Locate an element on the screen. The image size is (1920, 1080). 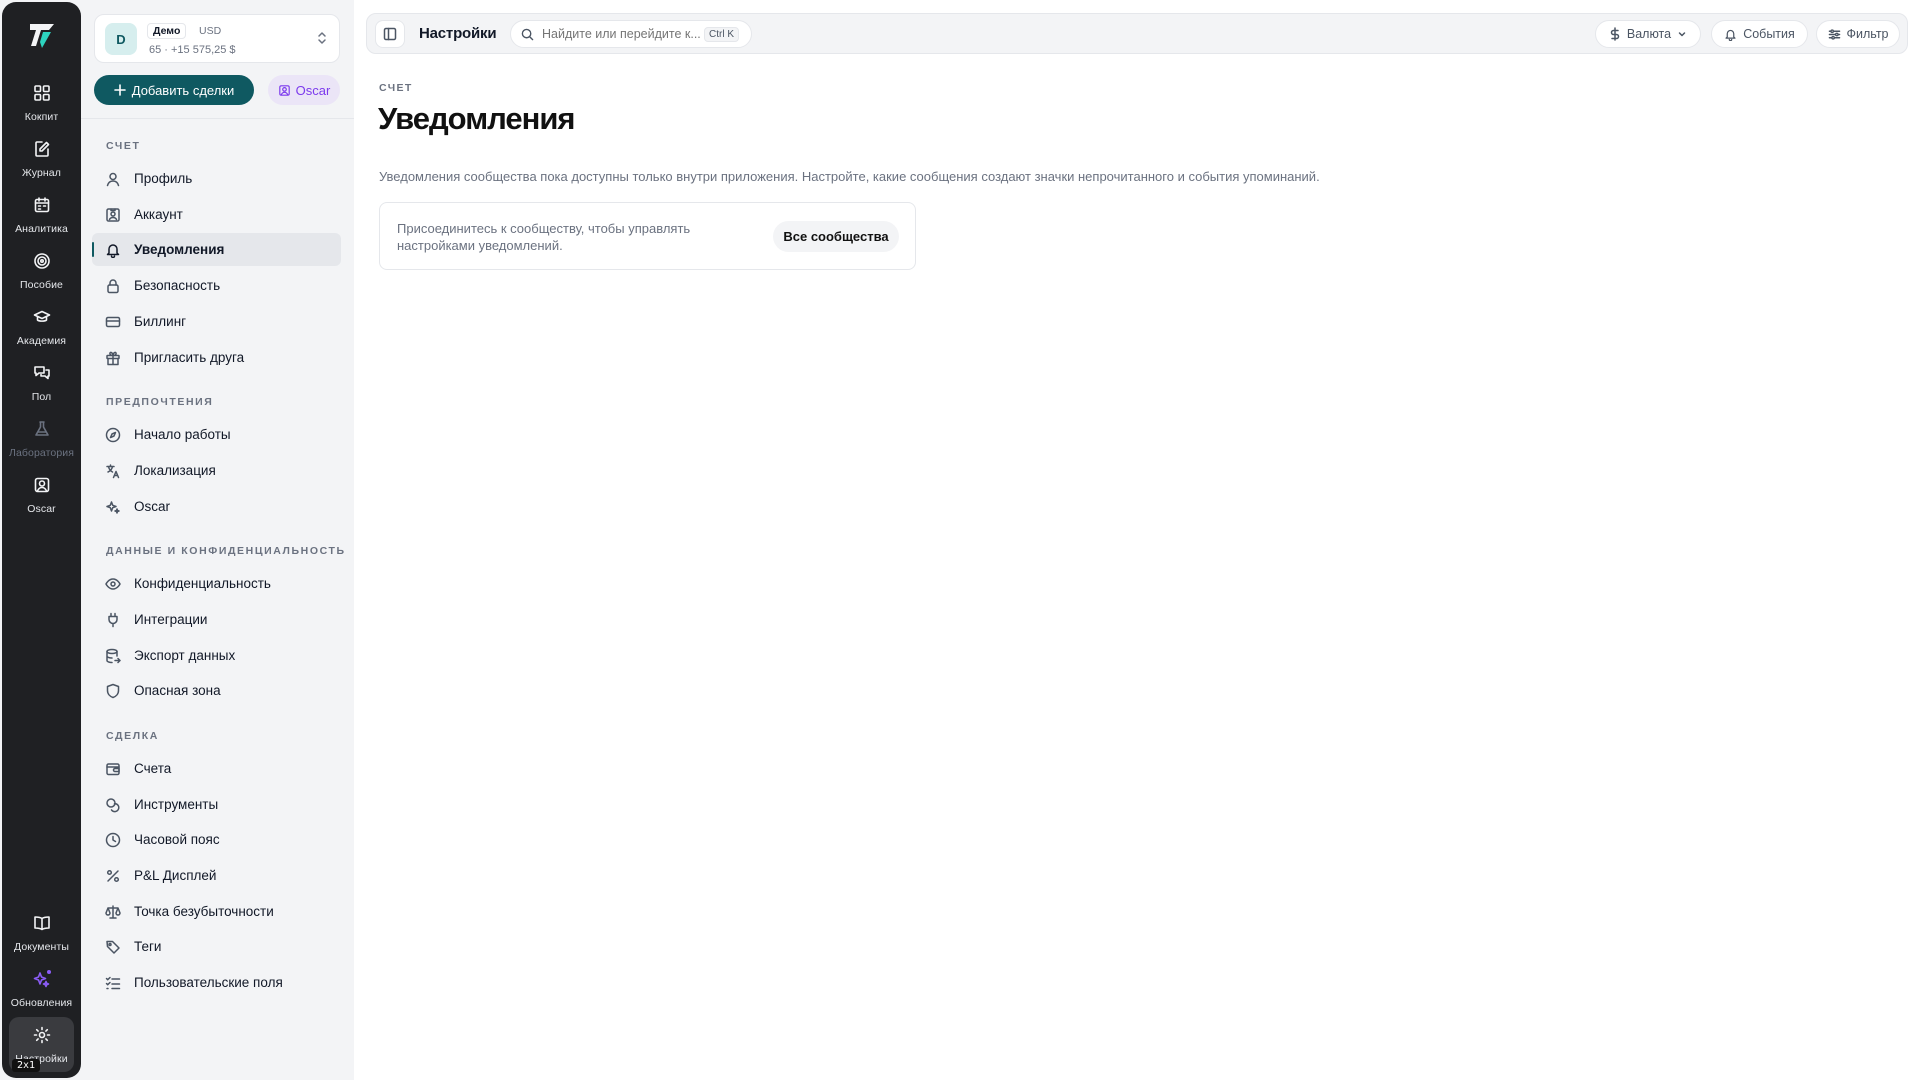
rail-label: Пол is located at coordinates (41, 397).